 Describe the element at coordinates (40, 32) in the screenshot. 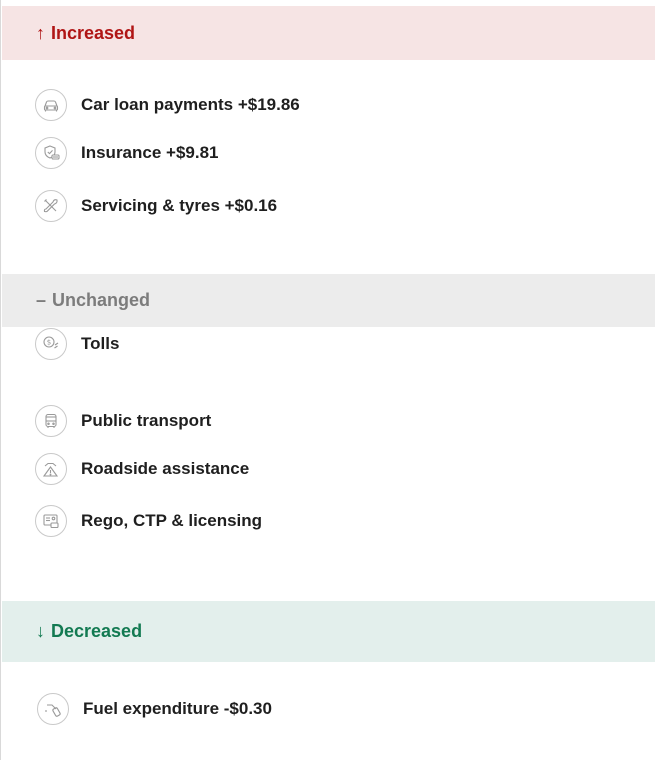

I see `up-arrow-icon: ↑` at that location.